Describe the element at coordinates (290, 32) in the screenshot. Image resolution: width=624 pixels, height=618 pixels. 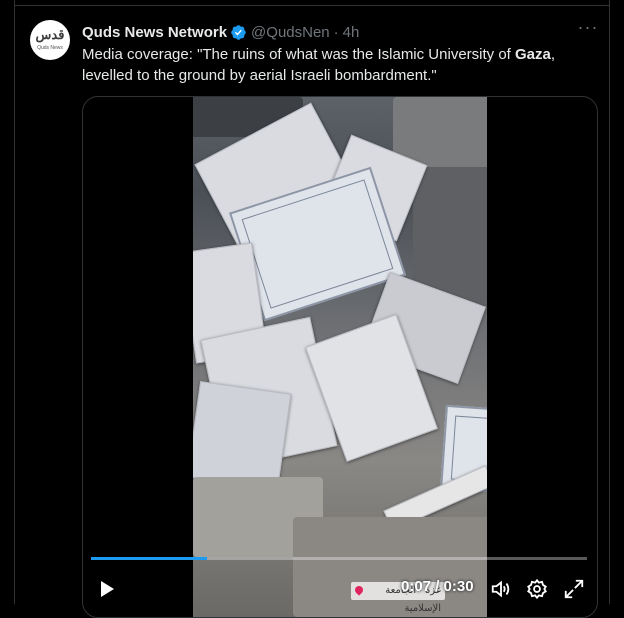
I see `author-handle: @QudsNen` at that location.